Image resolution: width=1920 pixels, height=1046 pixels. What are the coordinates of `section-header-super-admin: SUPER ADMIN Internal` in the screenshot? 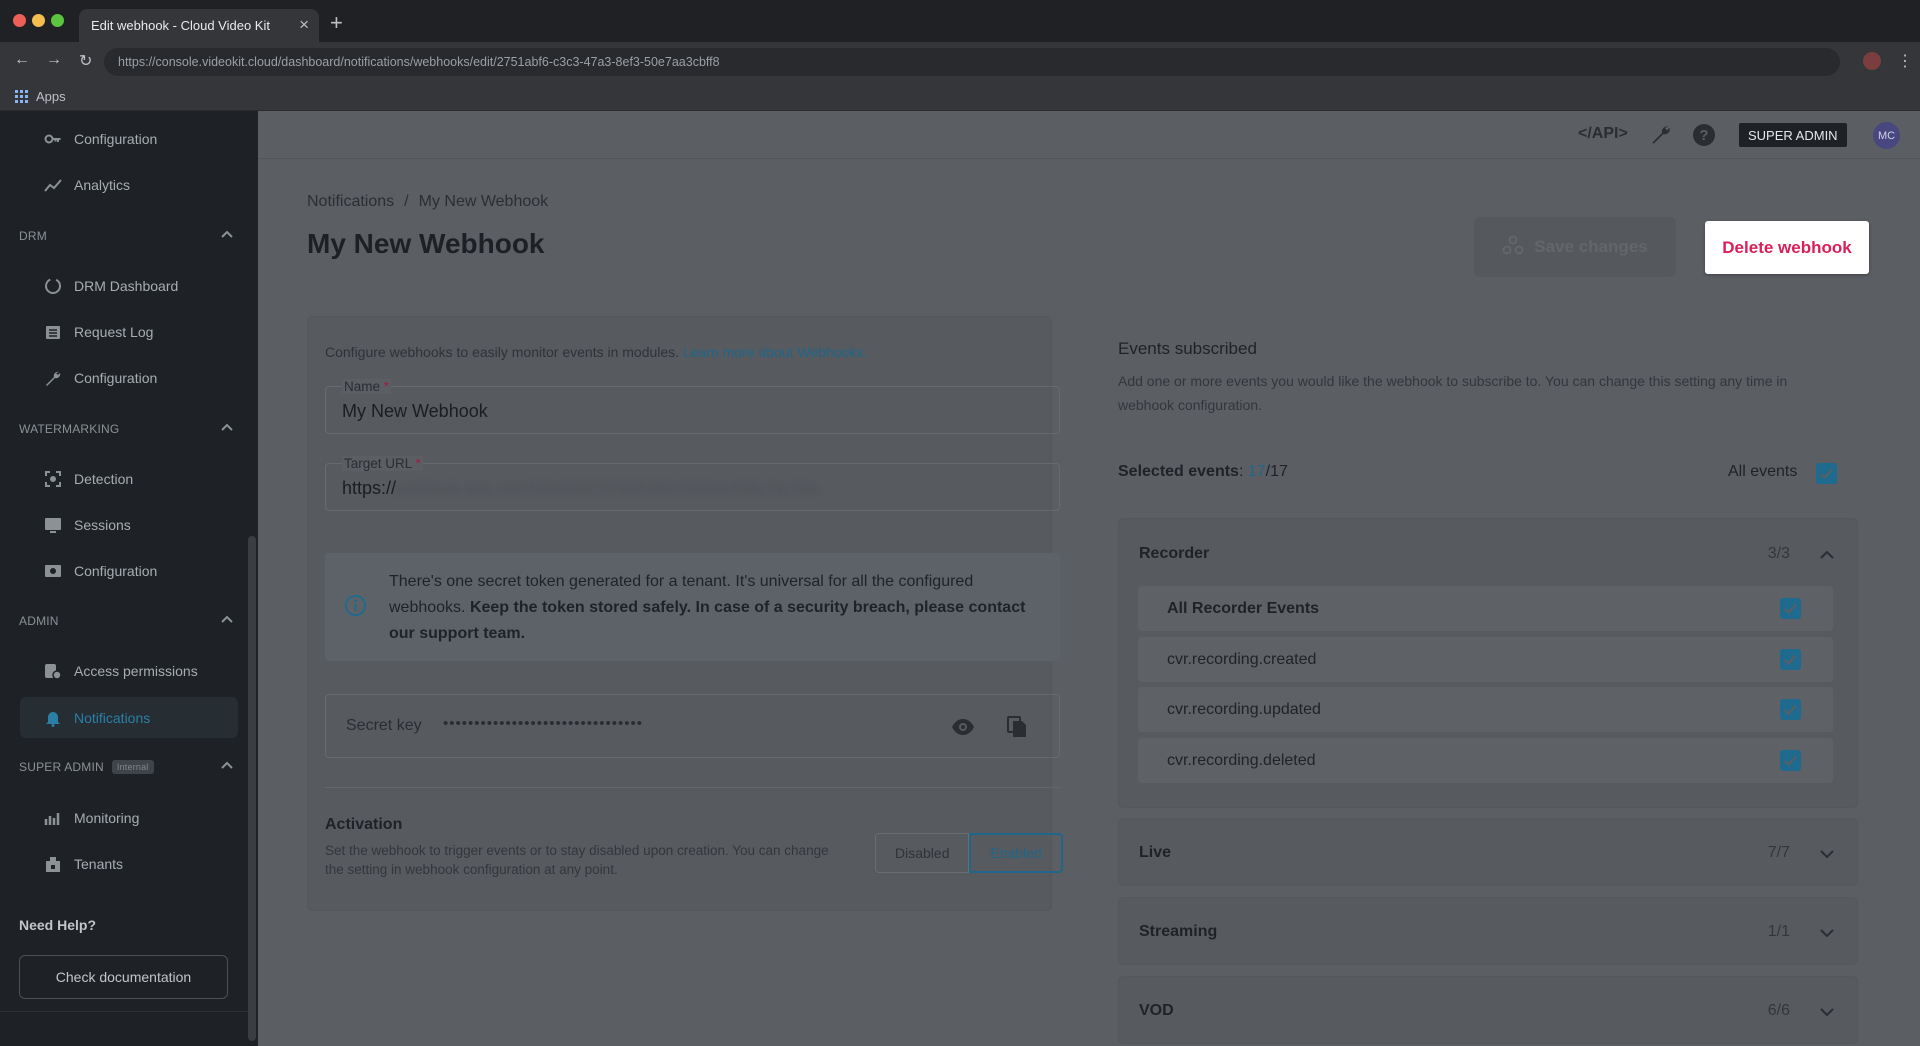 It's located at (126, 767).